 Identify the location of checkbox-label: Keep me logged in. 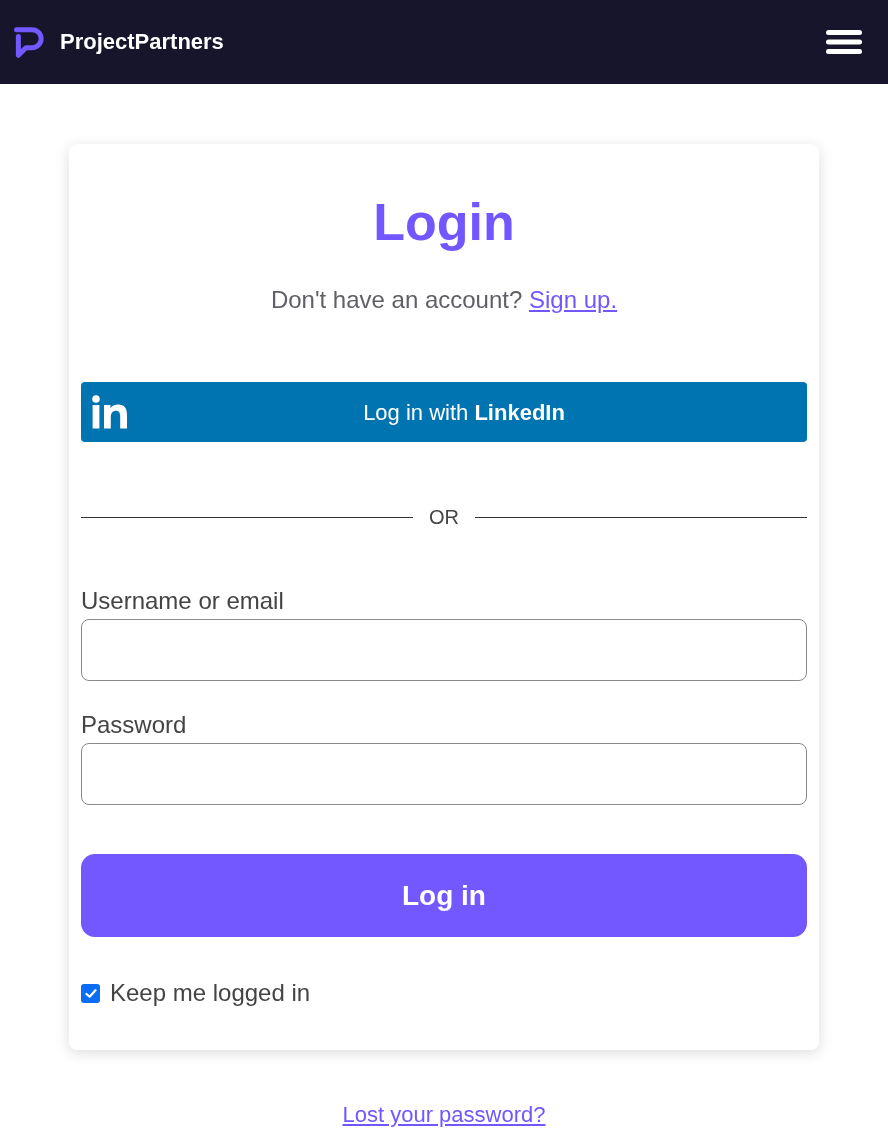
(210, 993).